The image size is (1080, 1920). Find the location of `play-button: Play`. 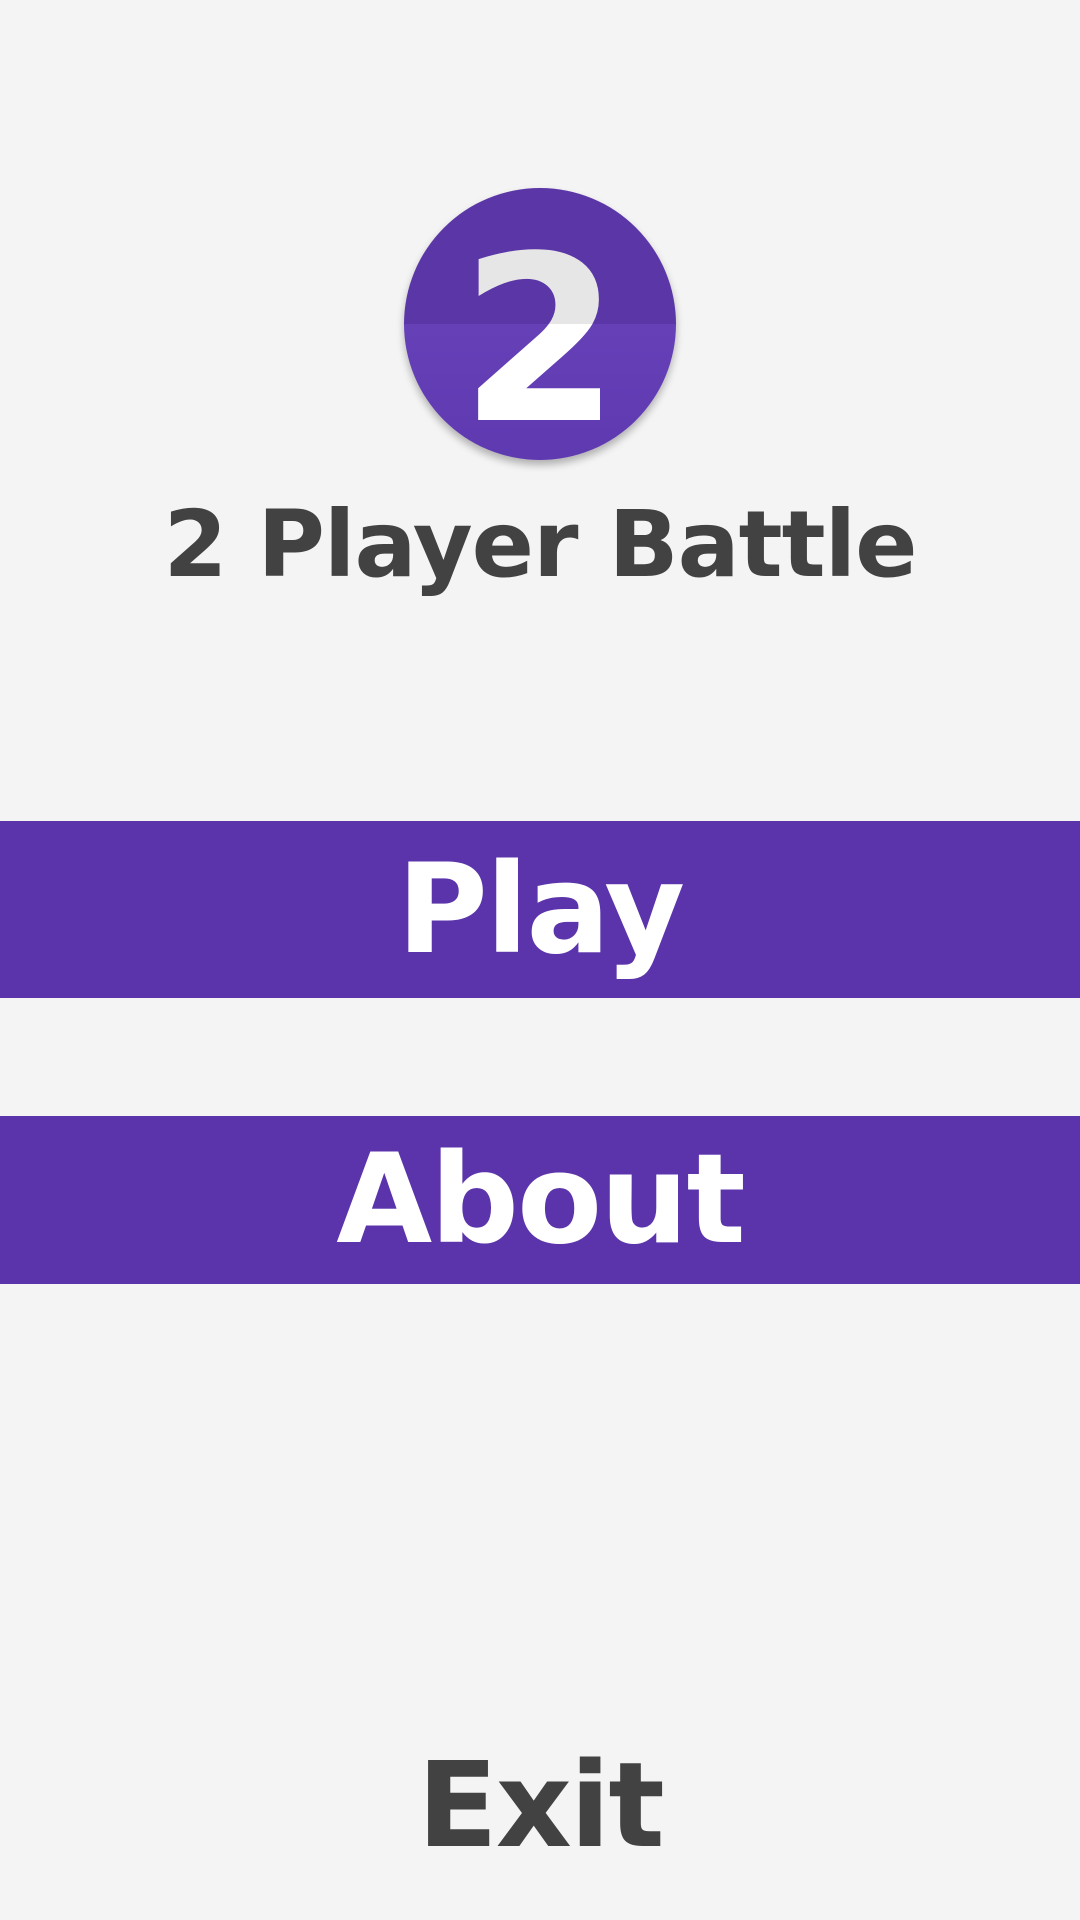

play-button: Play is located at coordinates (540, 909).